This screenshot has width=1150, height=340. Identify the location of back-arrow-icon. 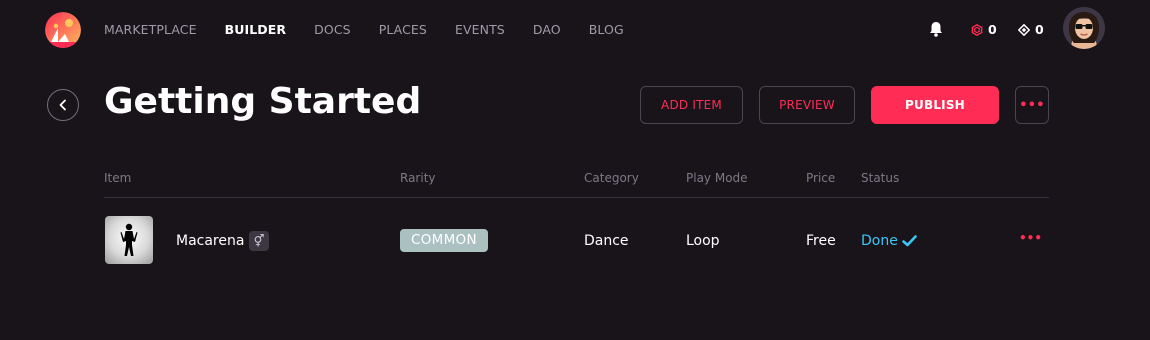
(62, 105).